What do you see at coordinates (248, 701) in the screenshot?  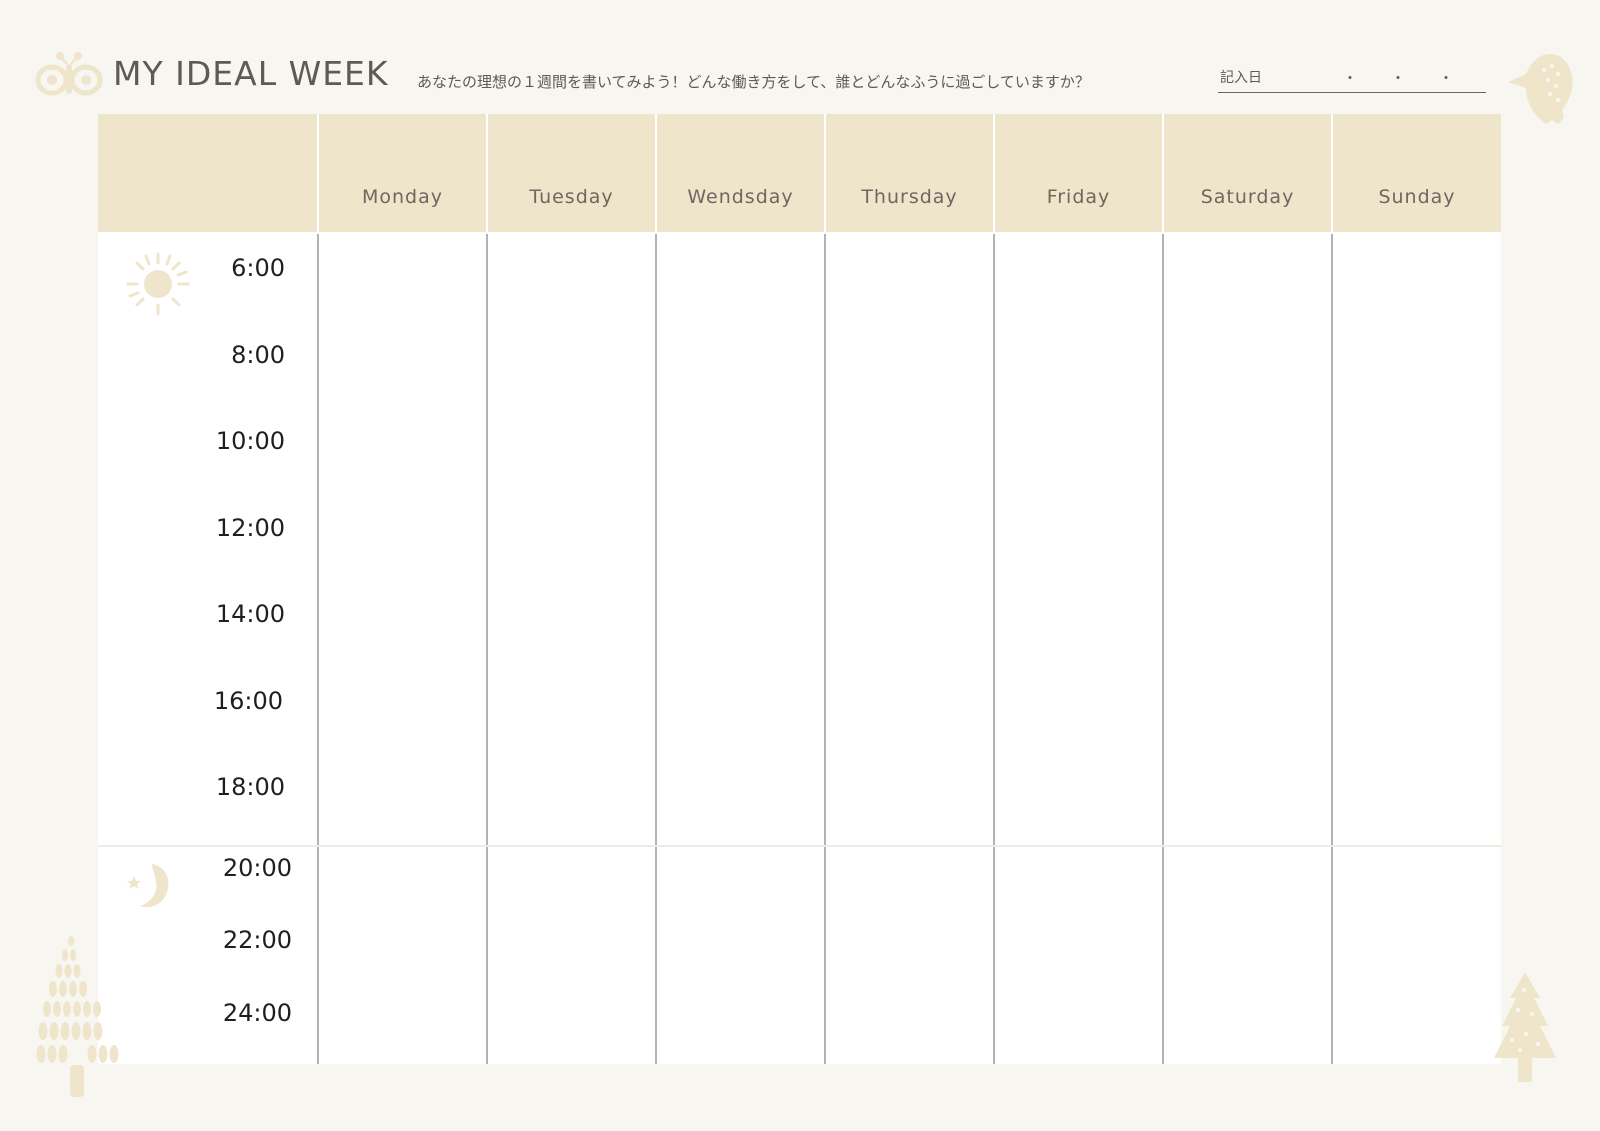 I see `time-label: 16:00` at bounding box center [248, 701].